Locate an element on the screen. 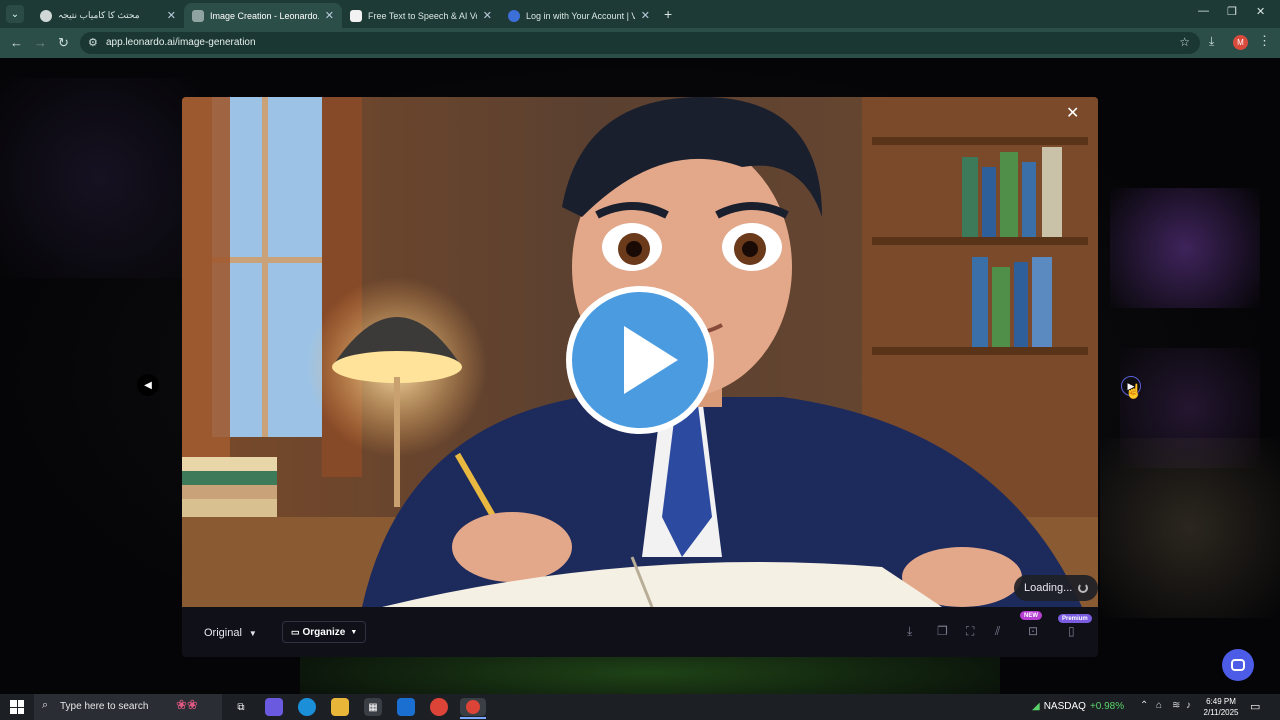 This screenshot has height=720, width=1280. tab-1: محتث کا کامیاب نتیجہ ✕ is located at coordinates (108, 15).